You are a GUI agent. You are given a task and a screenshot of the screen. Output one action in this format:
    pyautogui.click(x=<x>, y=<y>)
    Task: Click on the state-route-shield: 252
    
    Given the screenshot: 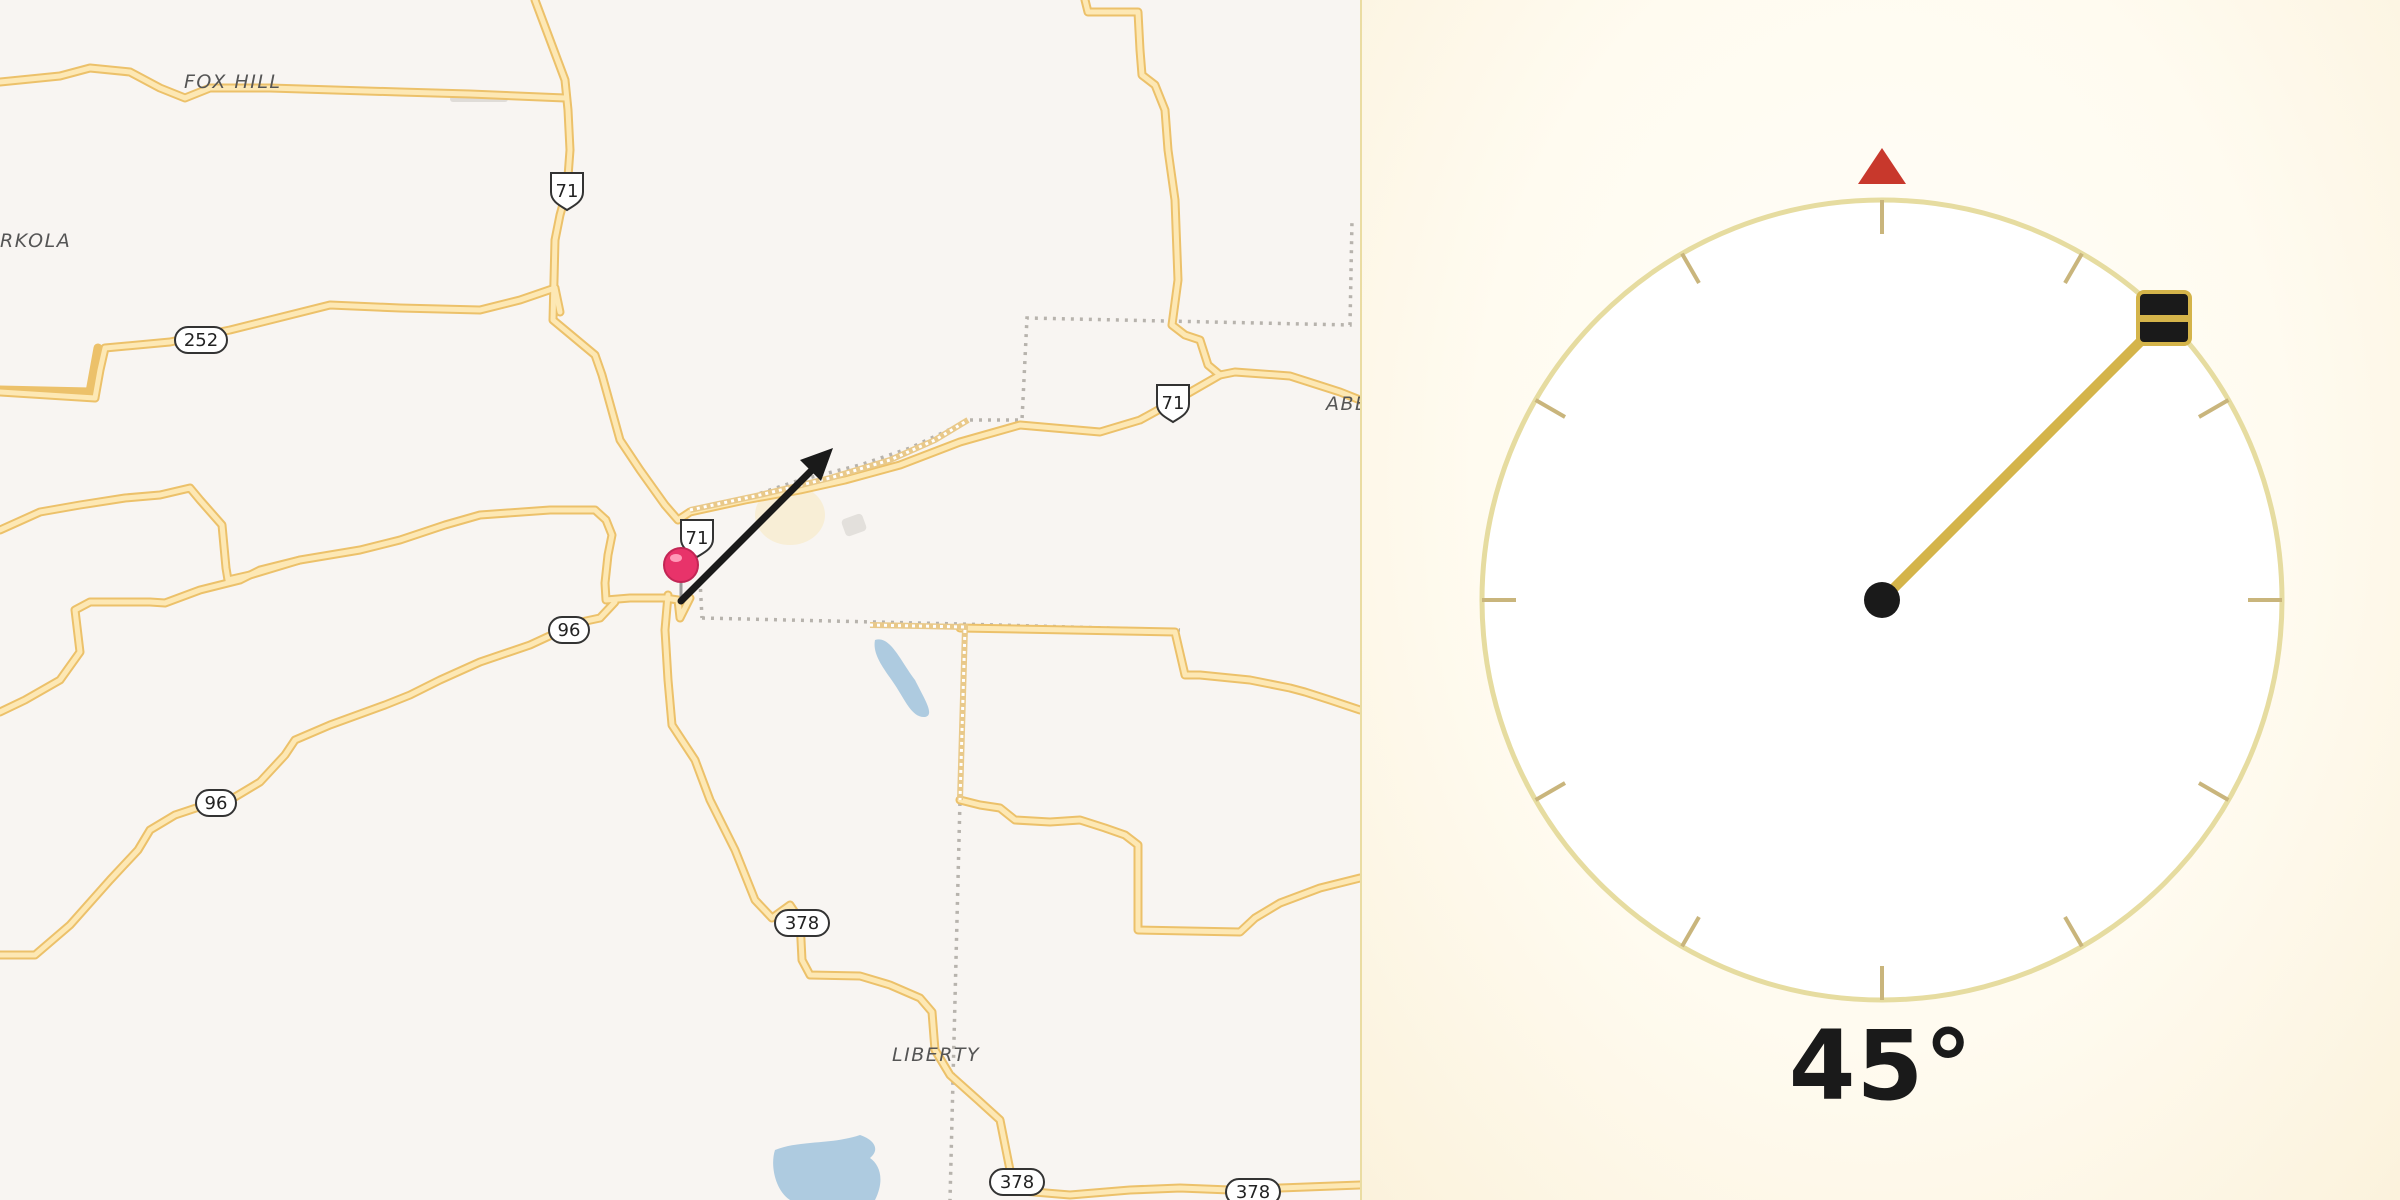 What is the action you would take?
    pyautogui.click(x=201, y=340)
    